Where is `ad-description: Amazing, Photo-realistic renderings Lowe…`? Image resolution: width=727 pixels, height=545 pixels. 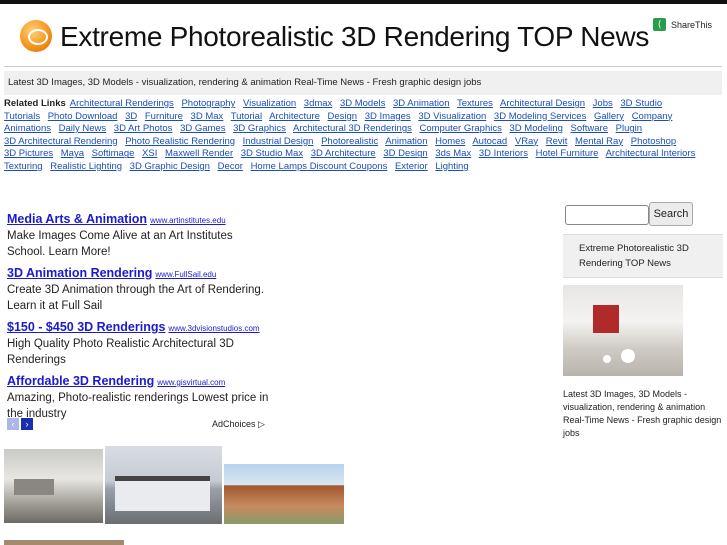
ad-description: Amazing, Photo-realistic renderings Lowe… is located at coordinates (138, 406).